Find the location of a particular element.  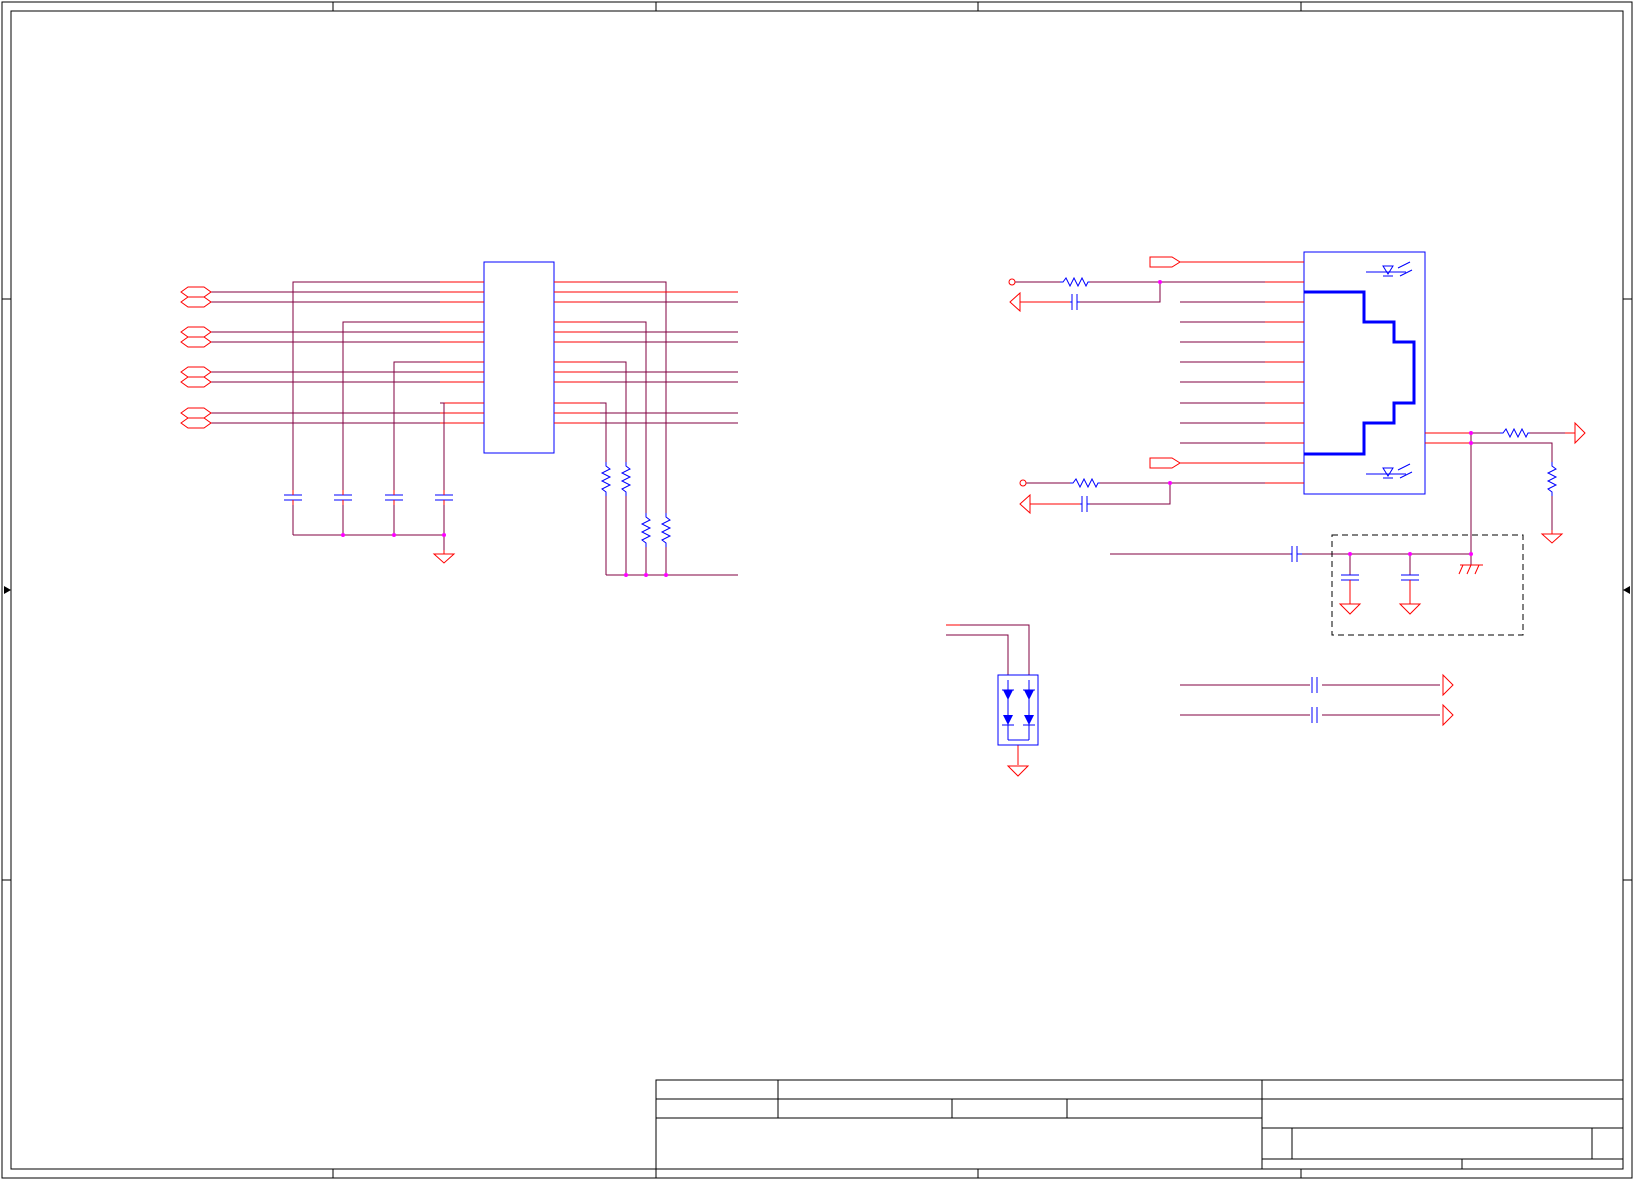

rj45-connector-block is located at coordinates (1364, 373).